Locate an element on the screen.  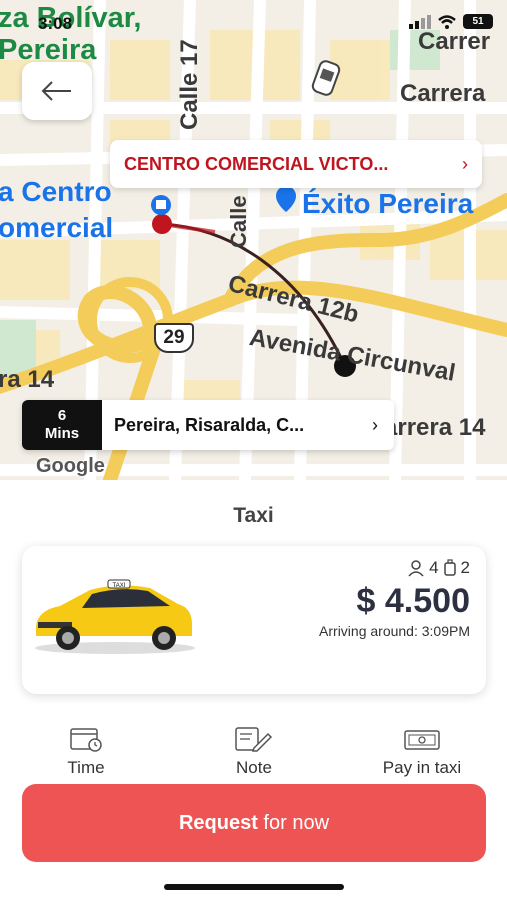
cash-icon is located at coordinates (422, 740).